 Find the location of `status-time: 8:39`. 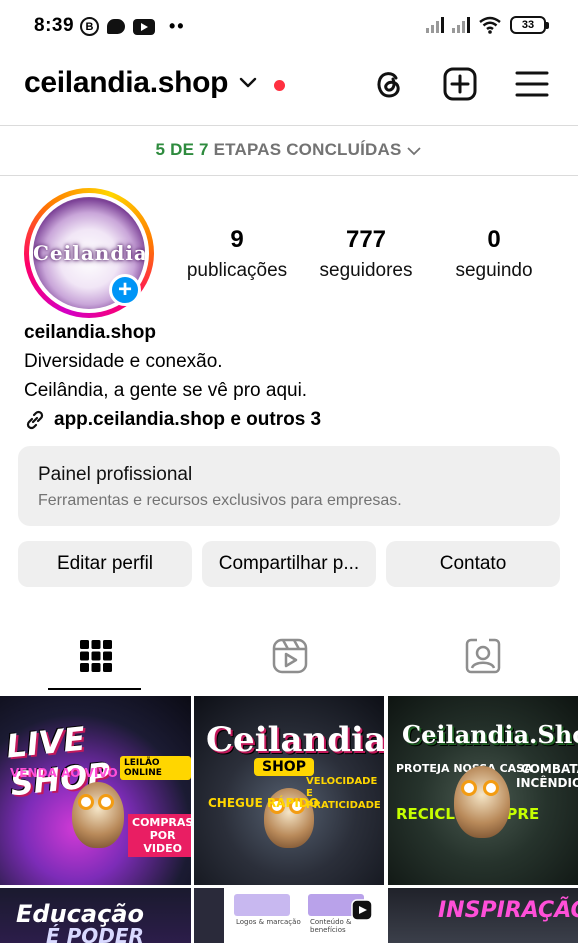

status-time: 8:39 is located at coordinates (54, 25).